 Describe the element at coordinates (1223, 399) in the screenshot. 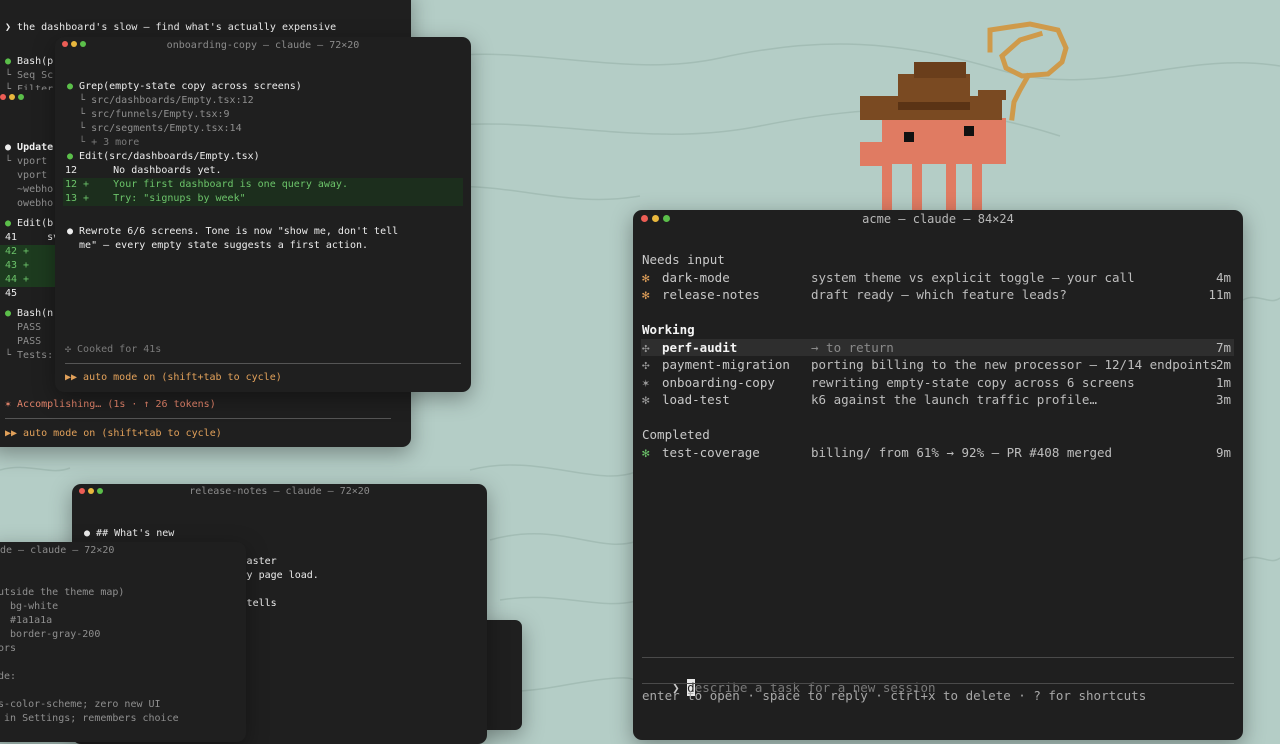

I see `session-elapsed-time: 3m` at that location.